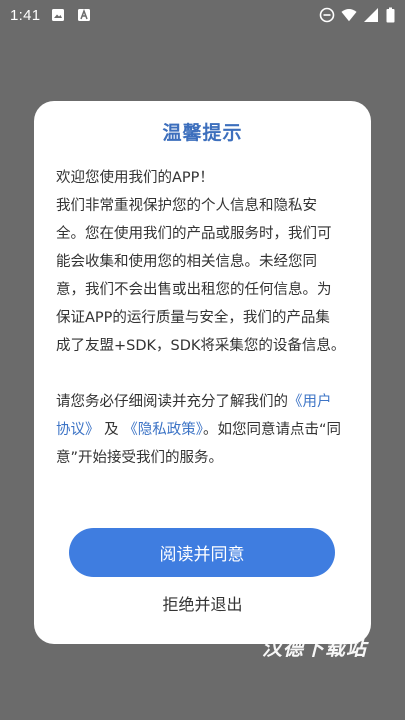 The width and height of the screenshot is (405, 720). I want to click on dialog-title: 温馨提示, so click(202, 133).